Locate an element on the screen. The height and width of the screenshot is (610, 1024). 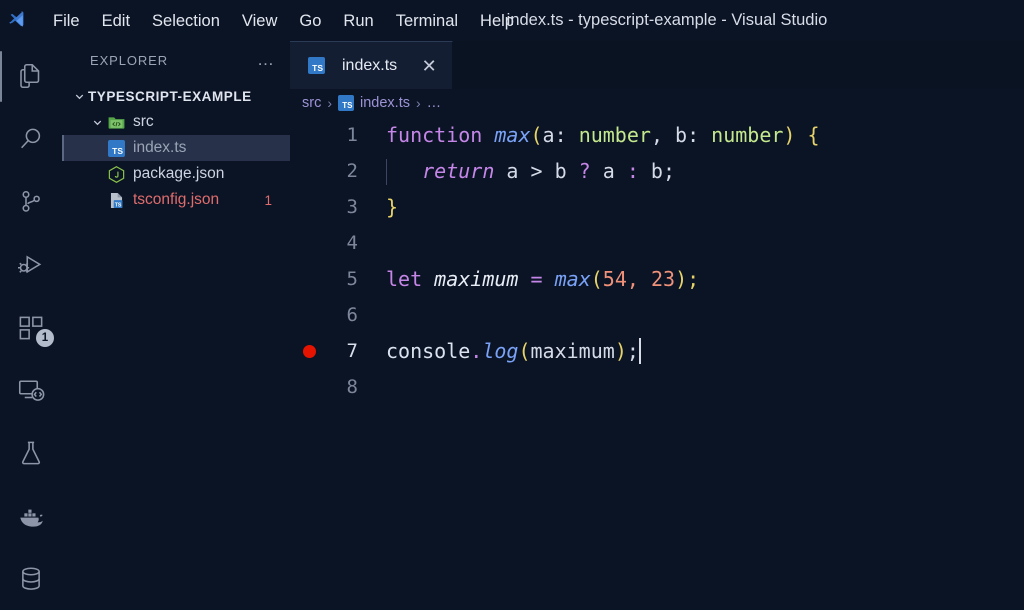
menu-item-view: View is located at coordinates (259, 21).